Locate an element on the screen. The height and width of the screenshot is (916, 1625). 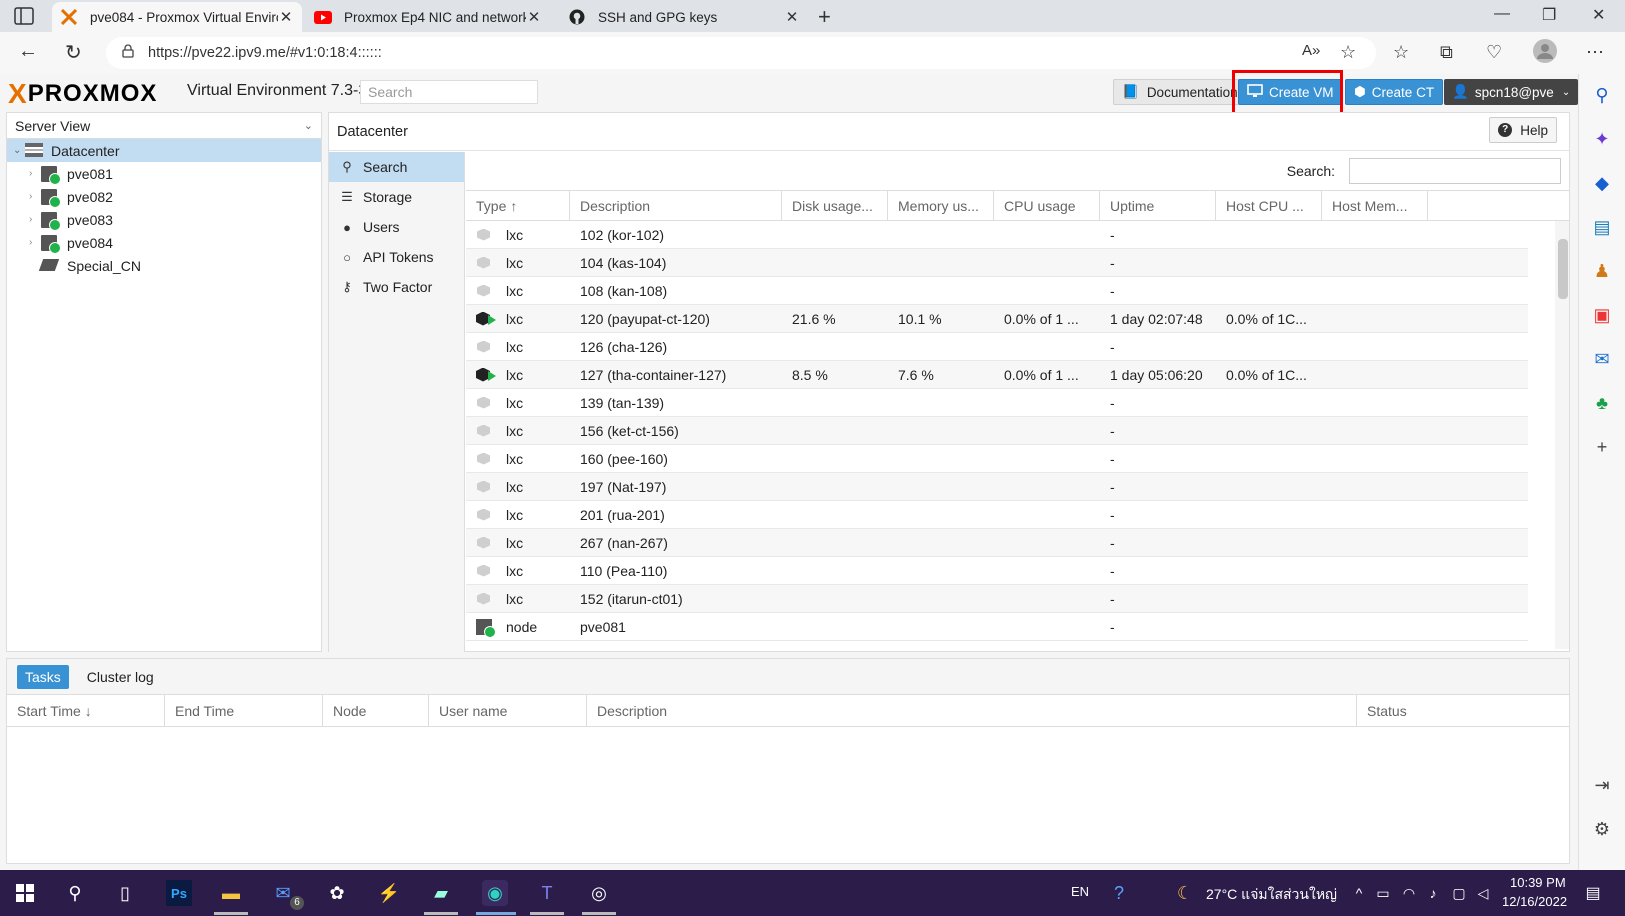
wifi-icon: ◠ is located at coordinates (1409, 893).